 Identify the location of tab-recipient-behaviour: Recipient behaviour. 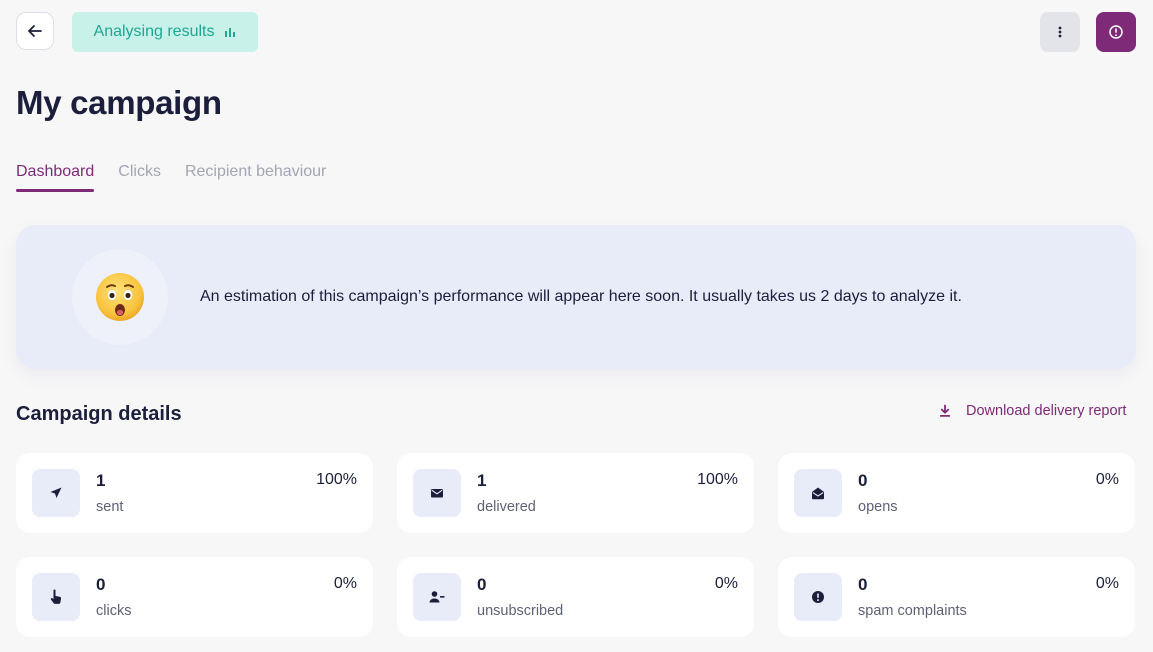
(255, 176).